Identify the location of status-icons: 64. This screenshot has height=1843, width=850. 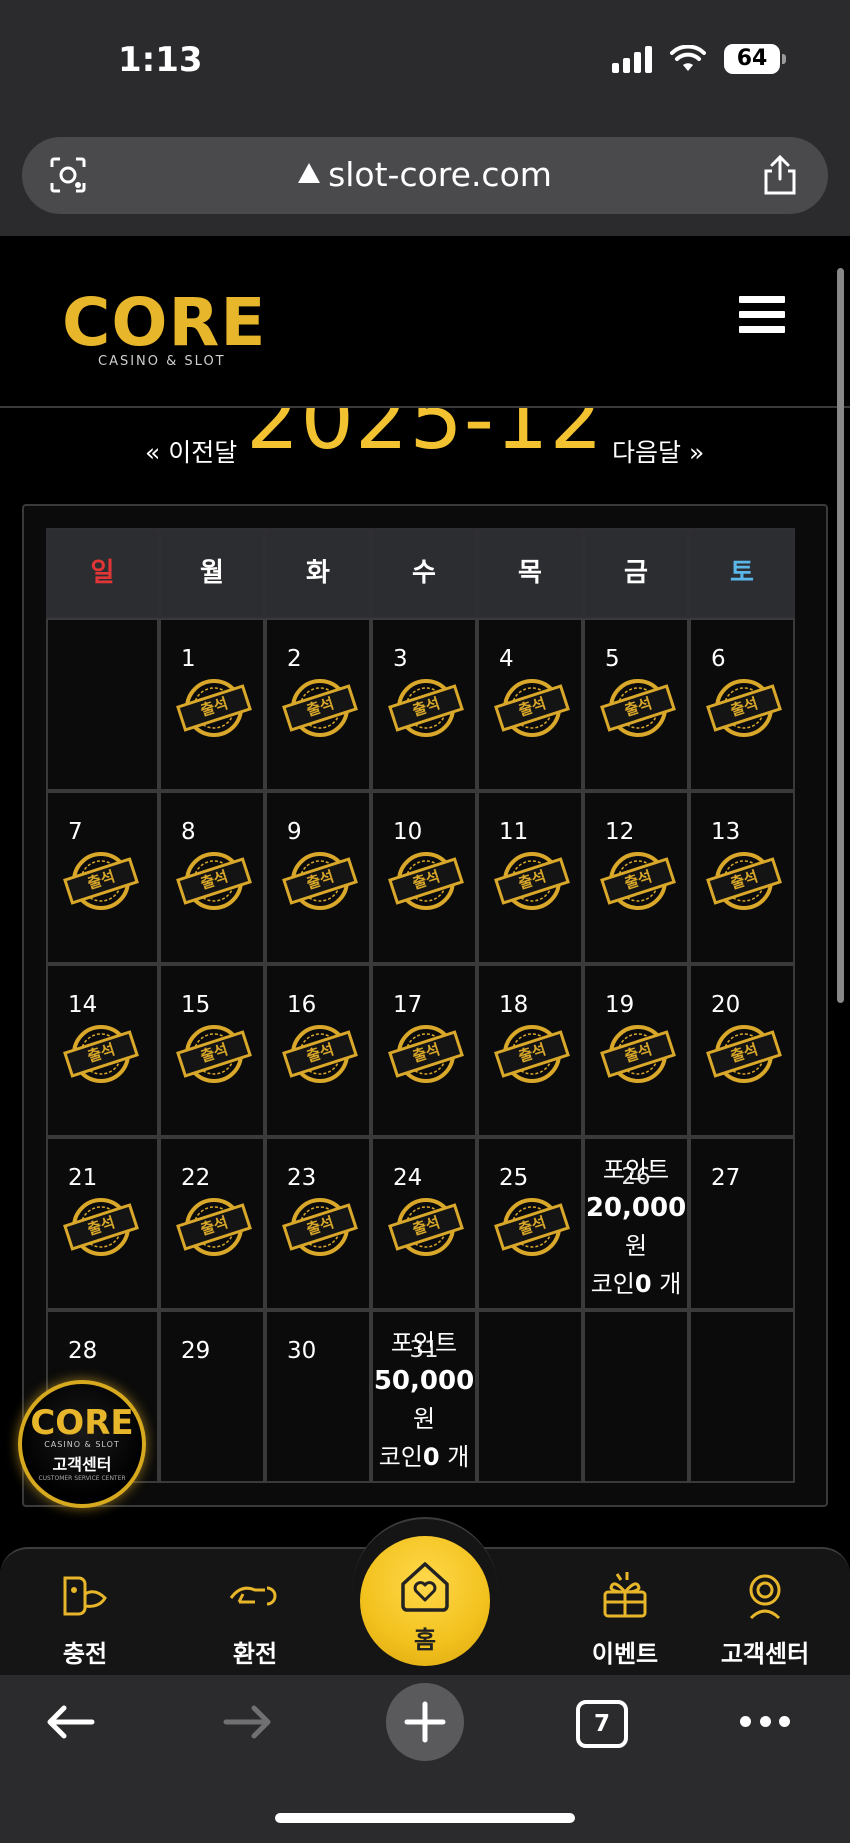
(699, 59).